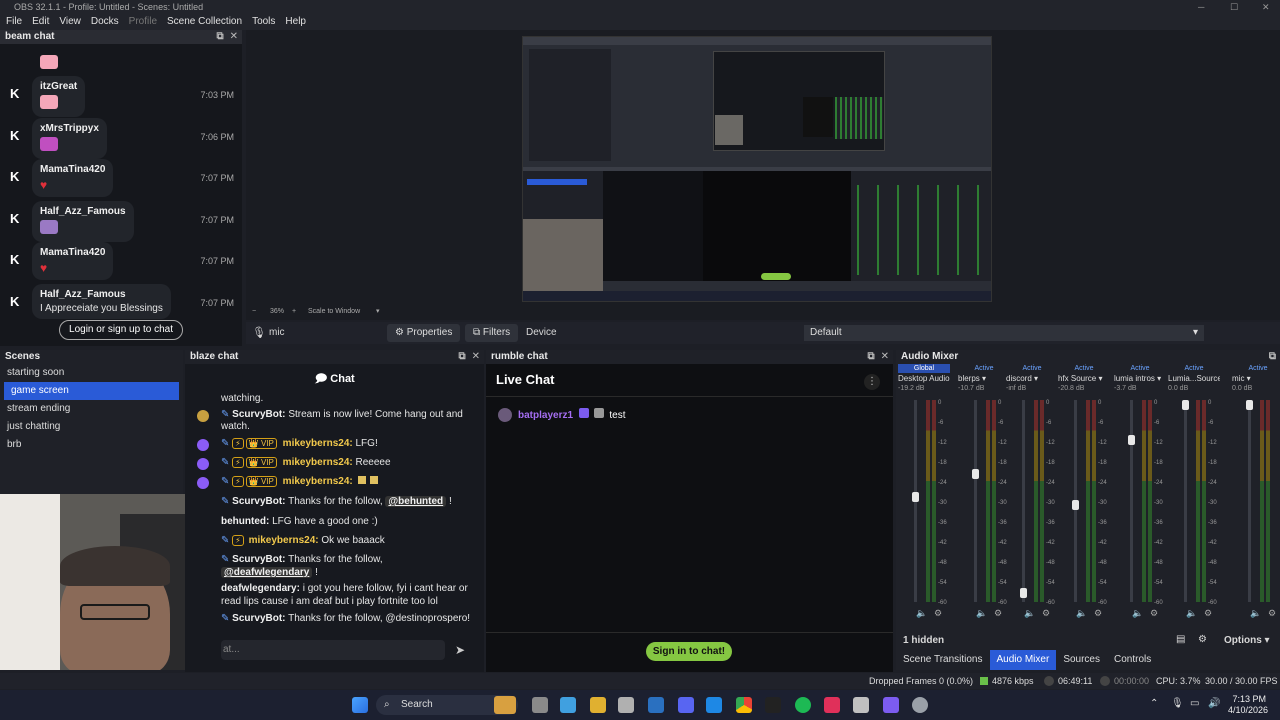  I want to click on channel-name: mic ▾, so click(1256, 379).